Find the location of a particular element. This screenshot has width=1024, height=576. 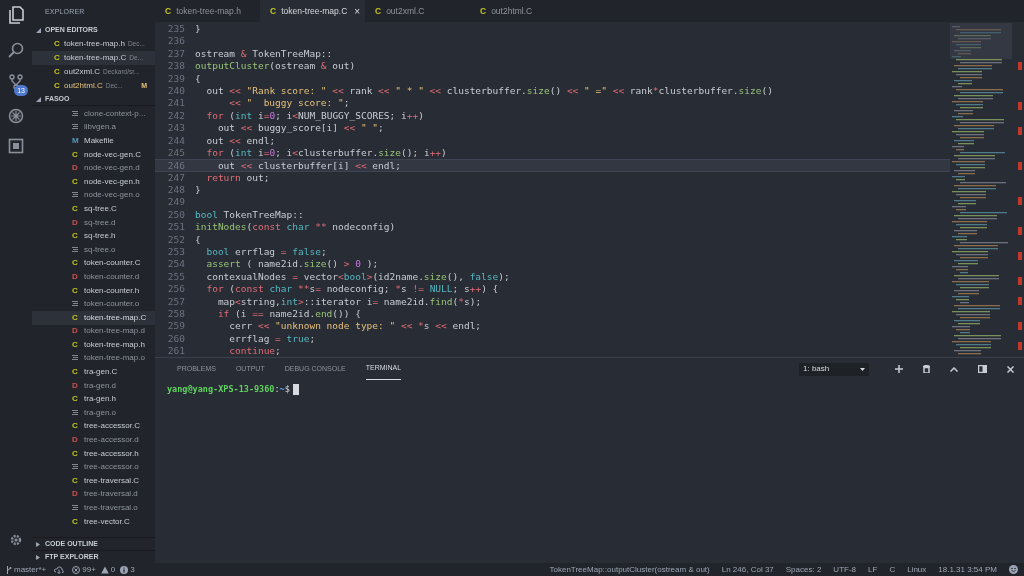

error-count: 99+ is located at coordinates (89, 569).